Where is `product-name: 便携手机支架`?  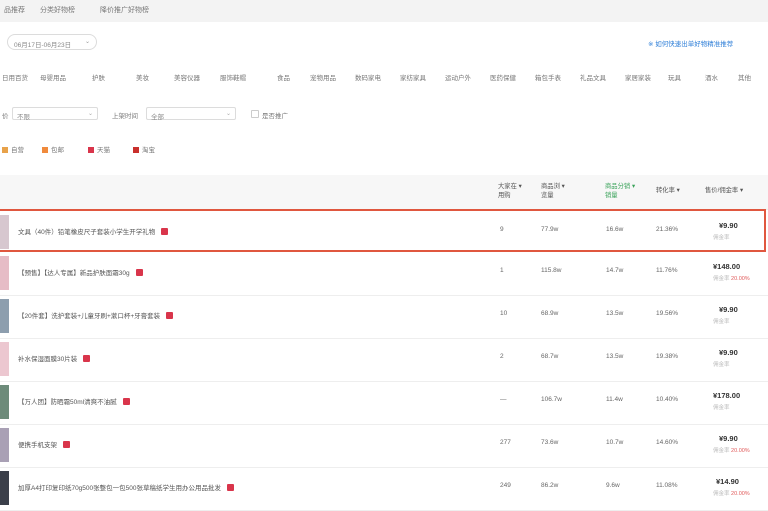 product-name: 便携手机支架 is located at coordinates (44, 444).